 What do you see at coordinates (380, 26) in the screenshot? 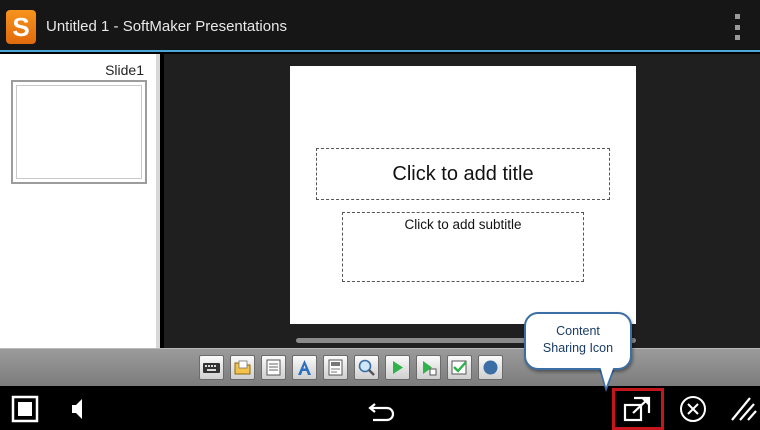
I see `title-bar: S Untitled 1 - SoftMaker Presentations` at bounding box center [380, 26].